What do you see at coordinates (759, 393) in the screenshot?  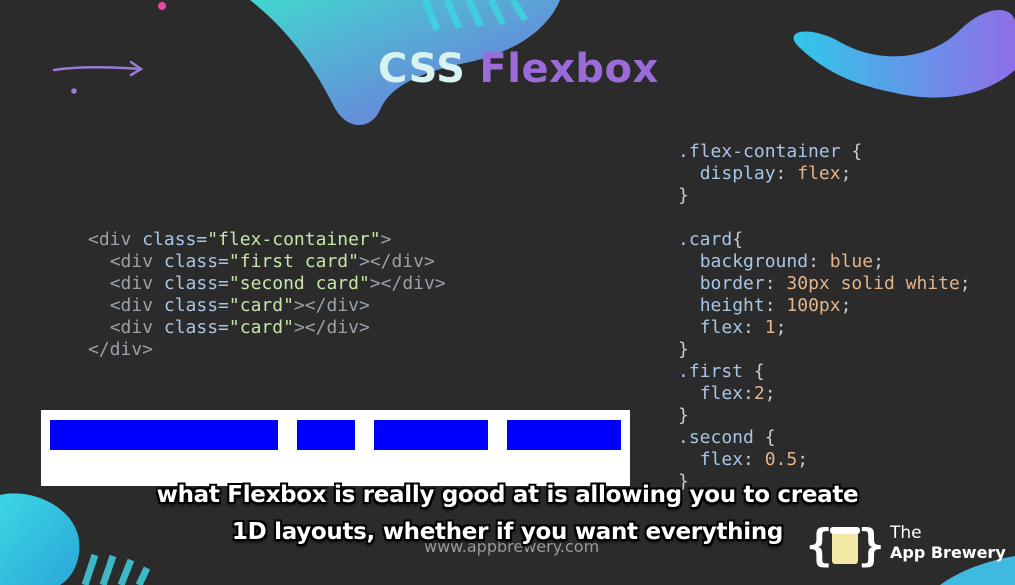 I see `css-value: 2` at bounding box center [759, 393].